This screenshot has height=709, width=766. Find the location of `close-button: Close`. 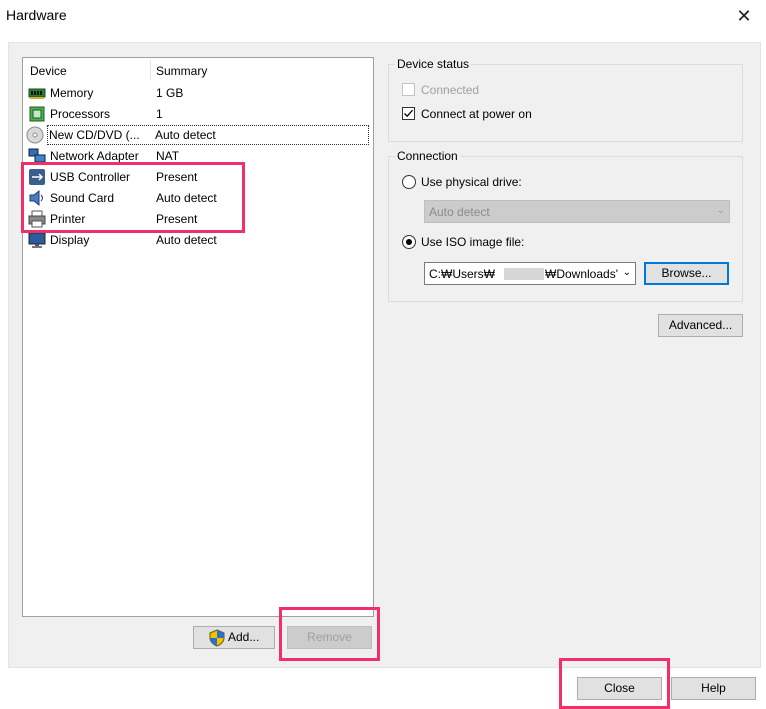

close-button: Close is located at coordinates (619, 688).